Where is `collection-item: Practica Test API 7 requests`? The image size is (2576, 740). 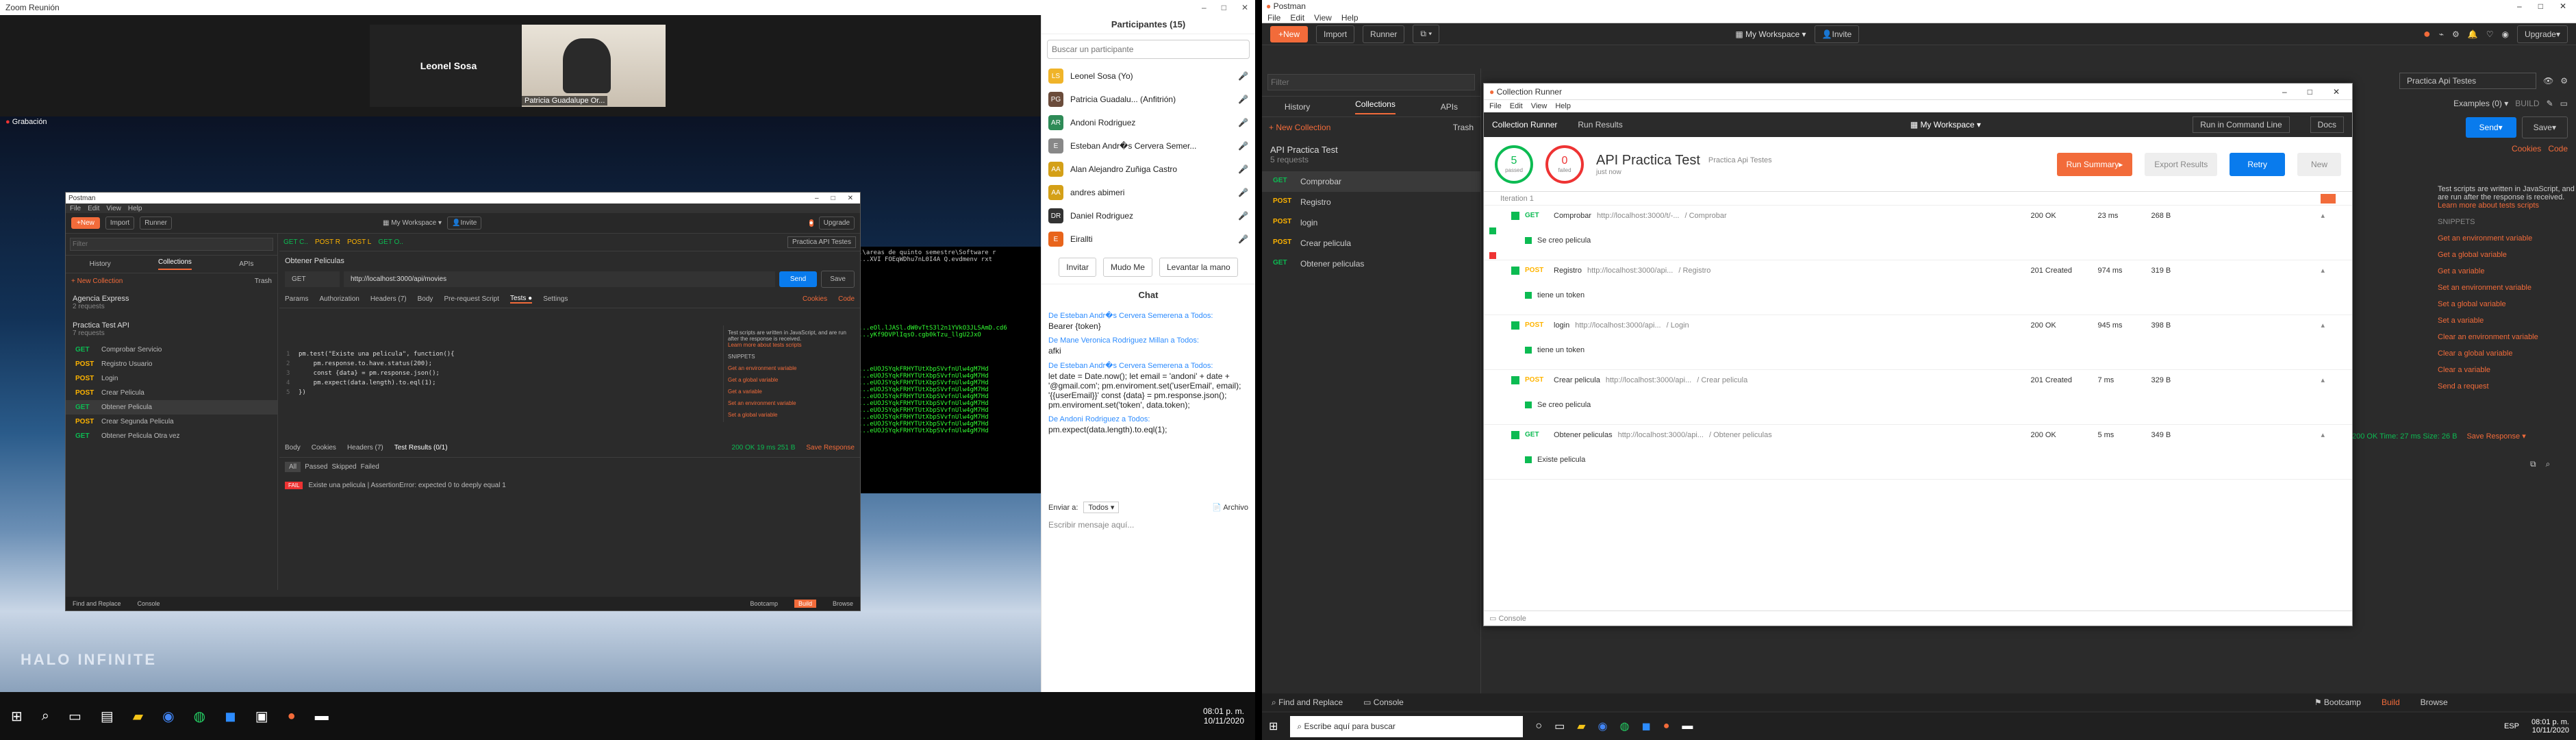 collection-item: Practica Test API 7 requests is located at coordinates (171, 329).